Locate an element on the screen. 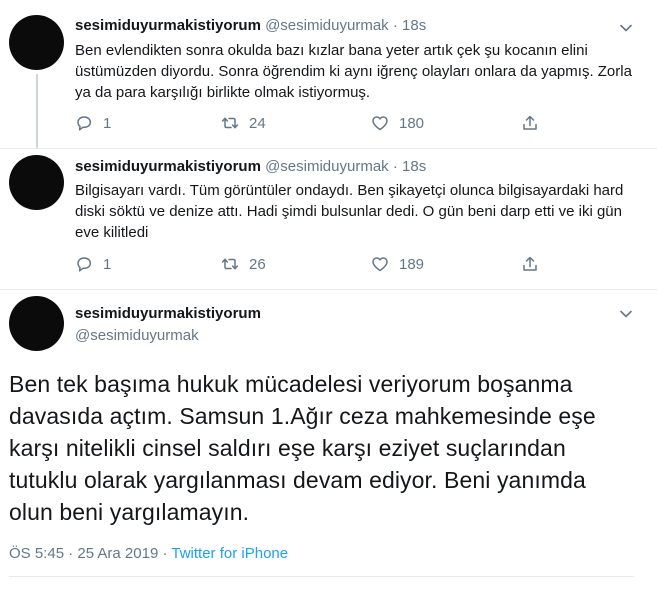 The width and height of the screenshot is (657, 592). tweet-actions: 1 26 189 is located at coordinates (315, 267).